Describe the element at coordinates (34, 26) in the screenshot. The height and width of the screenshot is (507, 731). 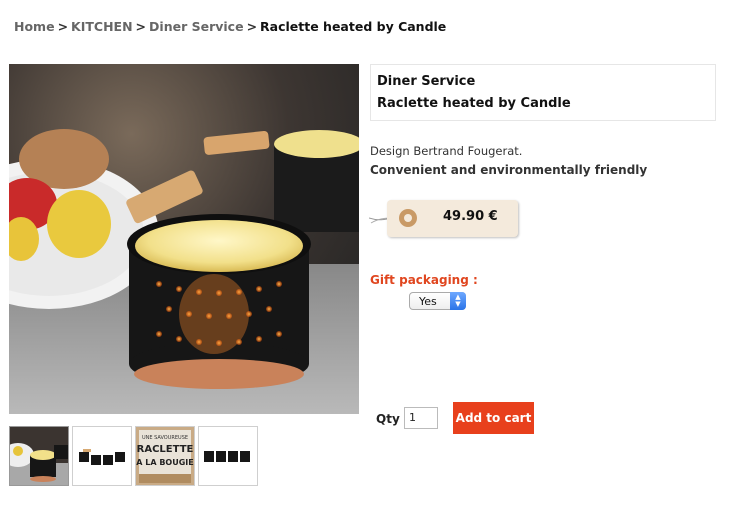
I see `breadcrumb-home: Home` at that location.